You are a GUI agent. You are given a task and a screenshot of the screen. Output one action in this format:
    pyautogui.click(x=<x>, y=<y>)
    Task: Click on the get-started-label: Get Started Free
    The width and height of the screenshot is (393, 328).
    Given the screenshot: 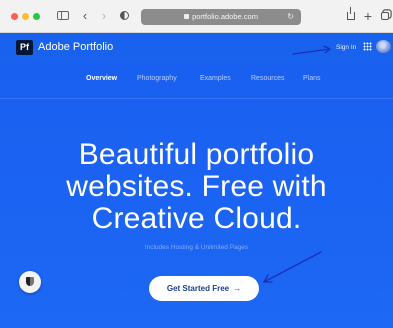 What is the action you would take?
    pyautogui.click(x=198, y=288)
    